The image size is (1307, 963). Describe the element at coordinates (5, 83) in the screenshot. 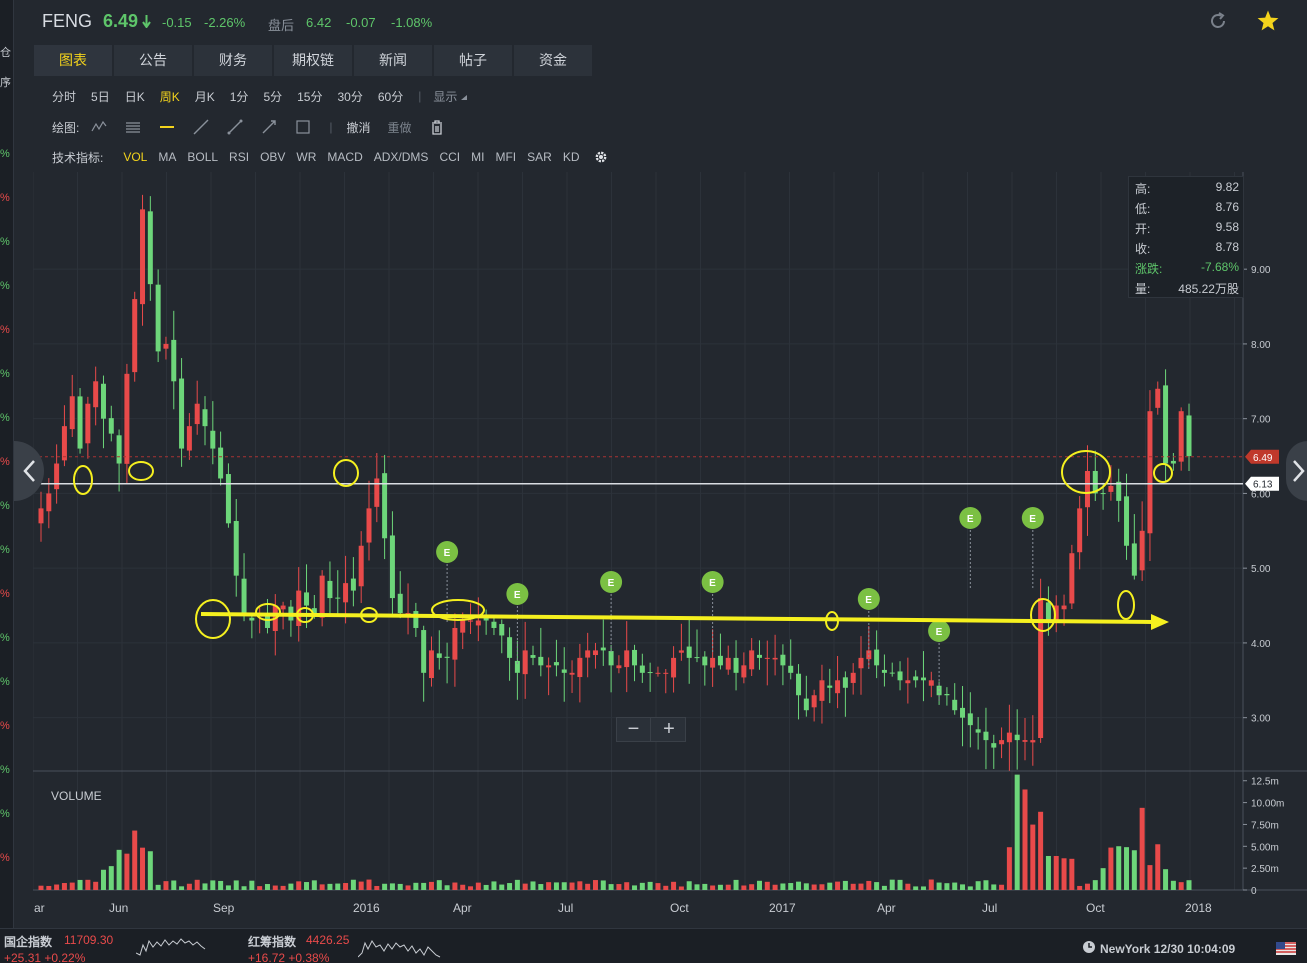

I see `left-strip-glyph: 序` at that location.